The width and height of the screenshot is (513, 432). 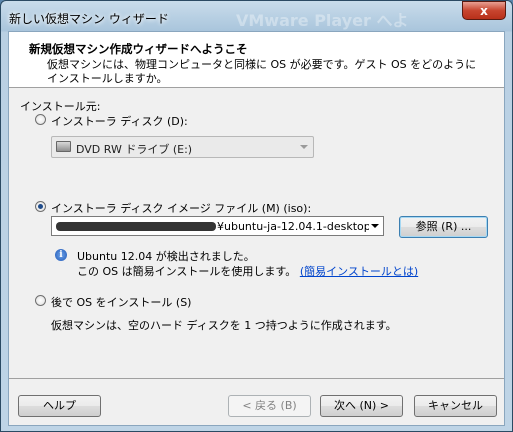 What do you see at coordinates (134, 149) in the screenshot?
I see `drive-select-value: DVD RW ドライブ (E:)` at bounding box center [134, 149].